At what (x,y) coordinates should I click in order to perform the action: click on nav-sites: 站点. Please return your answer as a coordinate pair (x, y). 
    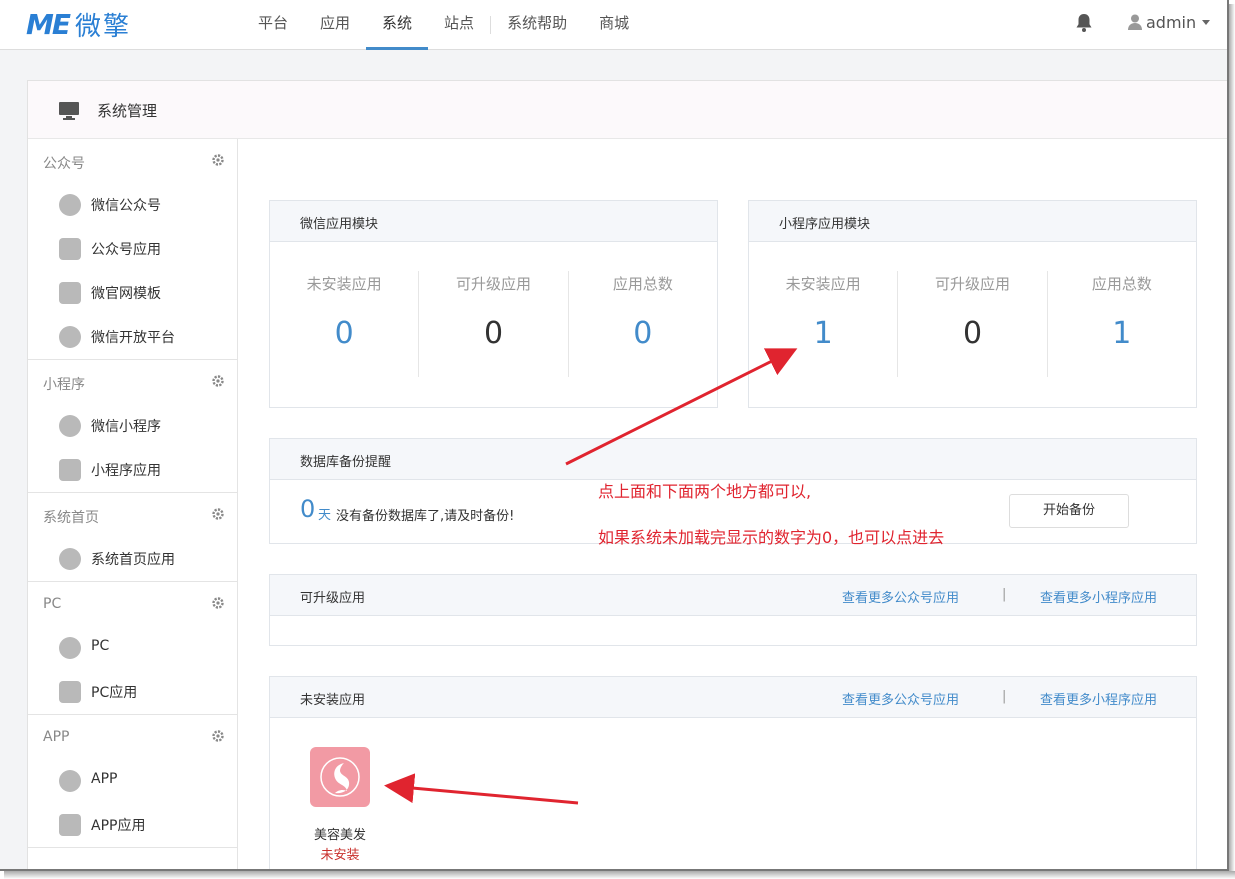
    Looking at the image, I should click on (459, 25).